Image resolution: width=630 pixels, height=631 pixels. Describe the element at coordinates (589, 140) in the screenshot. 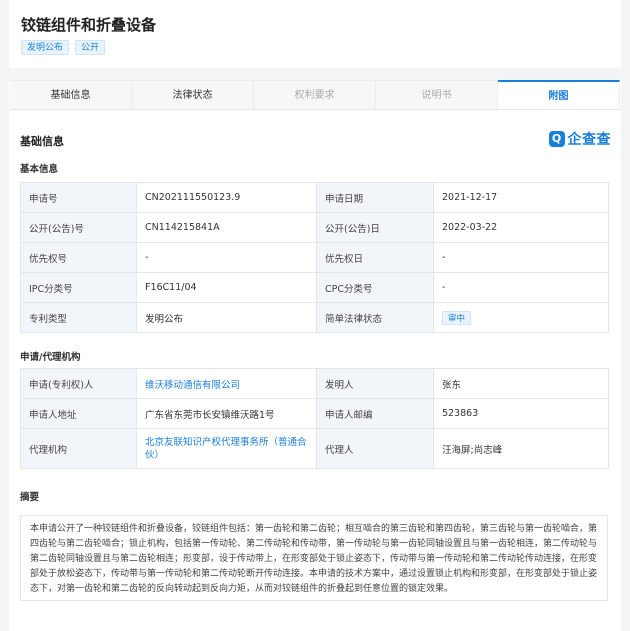

I see `qichacha-logo-text: 企查查` at that location.